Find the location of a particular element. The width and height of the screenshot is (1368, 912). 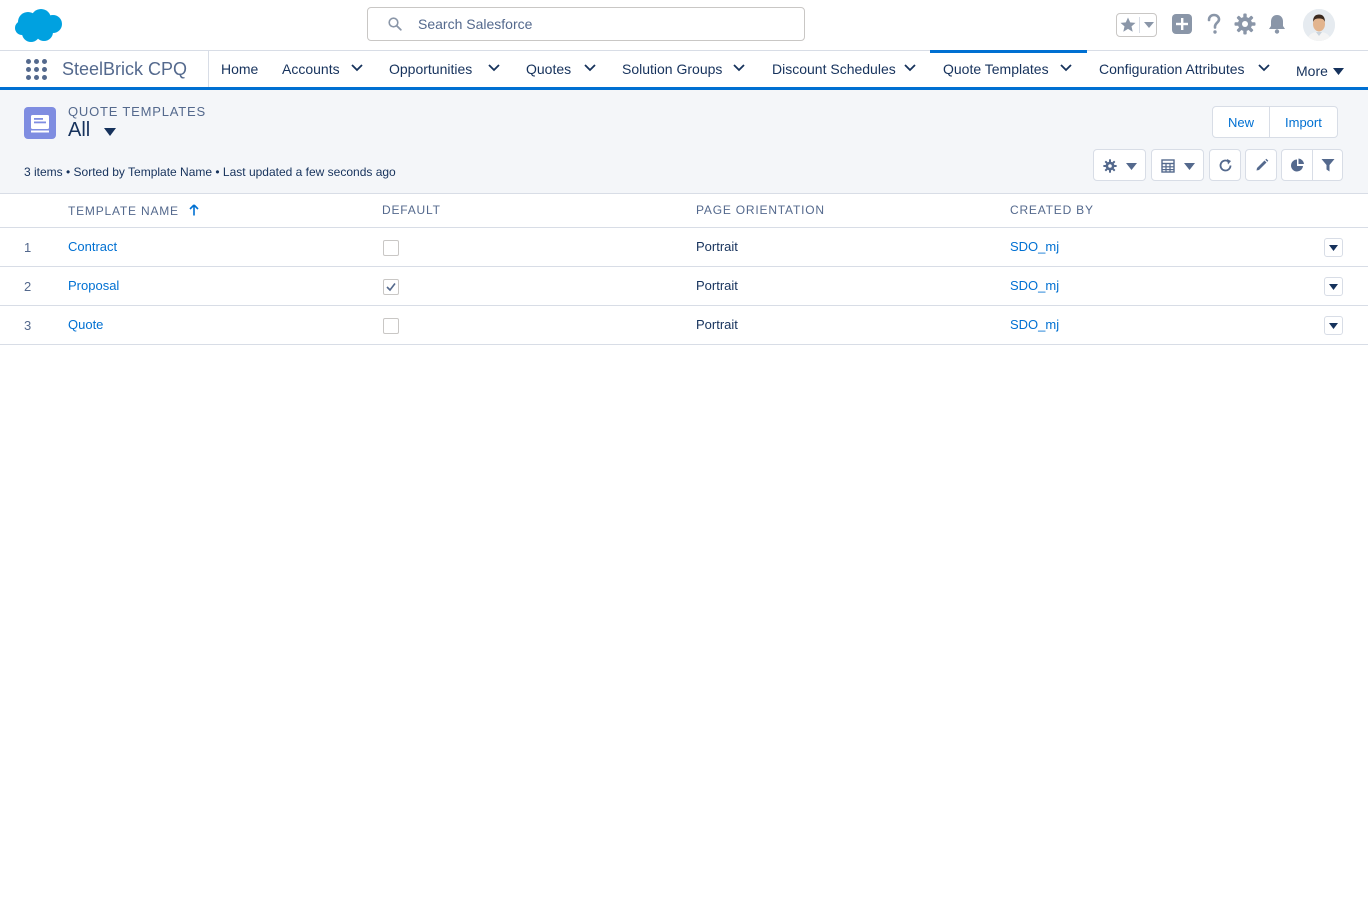

nav-item-label: Configuration Attributes is located at coordinates (1172, 69).